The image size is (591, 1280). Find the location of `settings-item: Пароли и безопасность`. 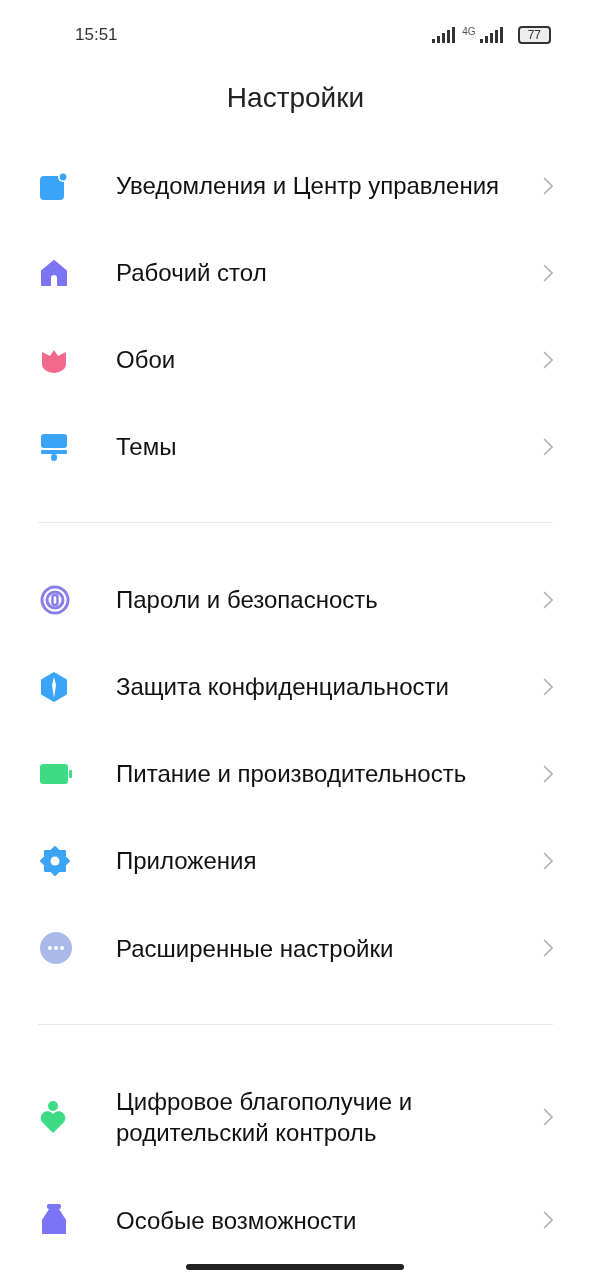

settings-item: Пароли и безопасность is located at coordinates (295, 599).